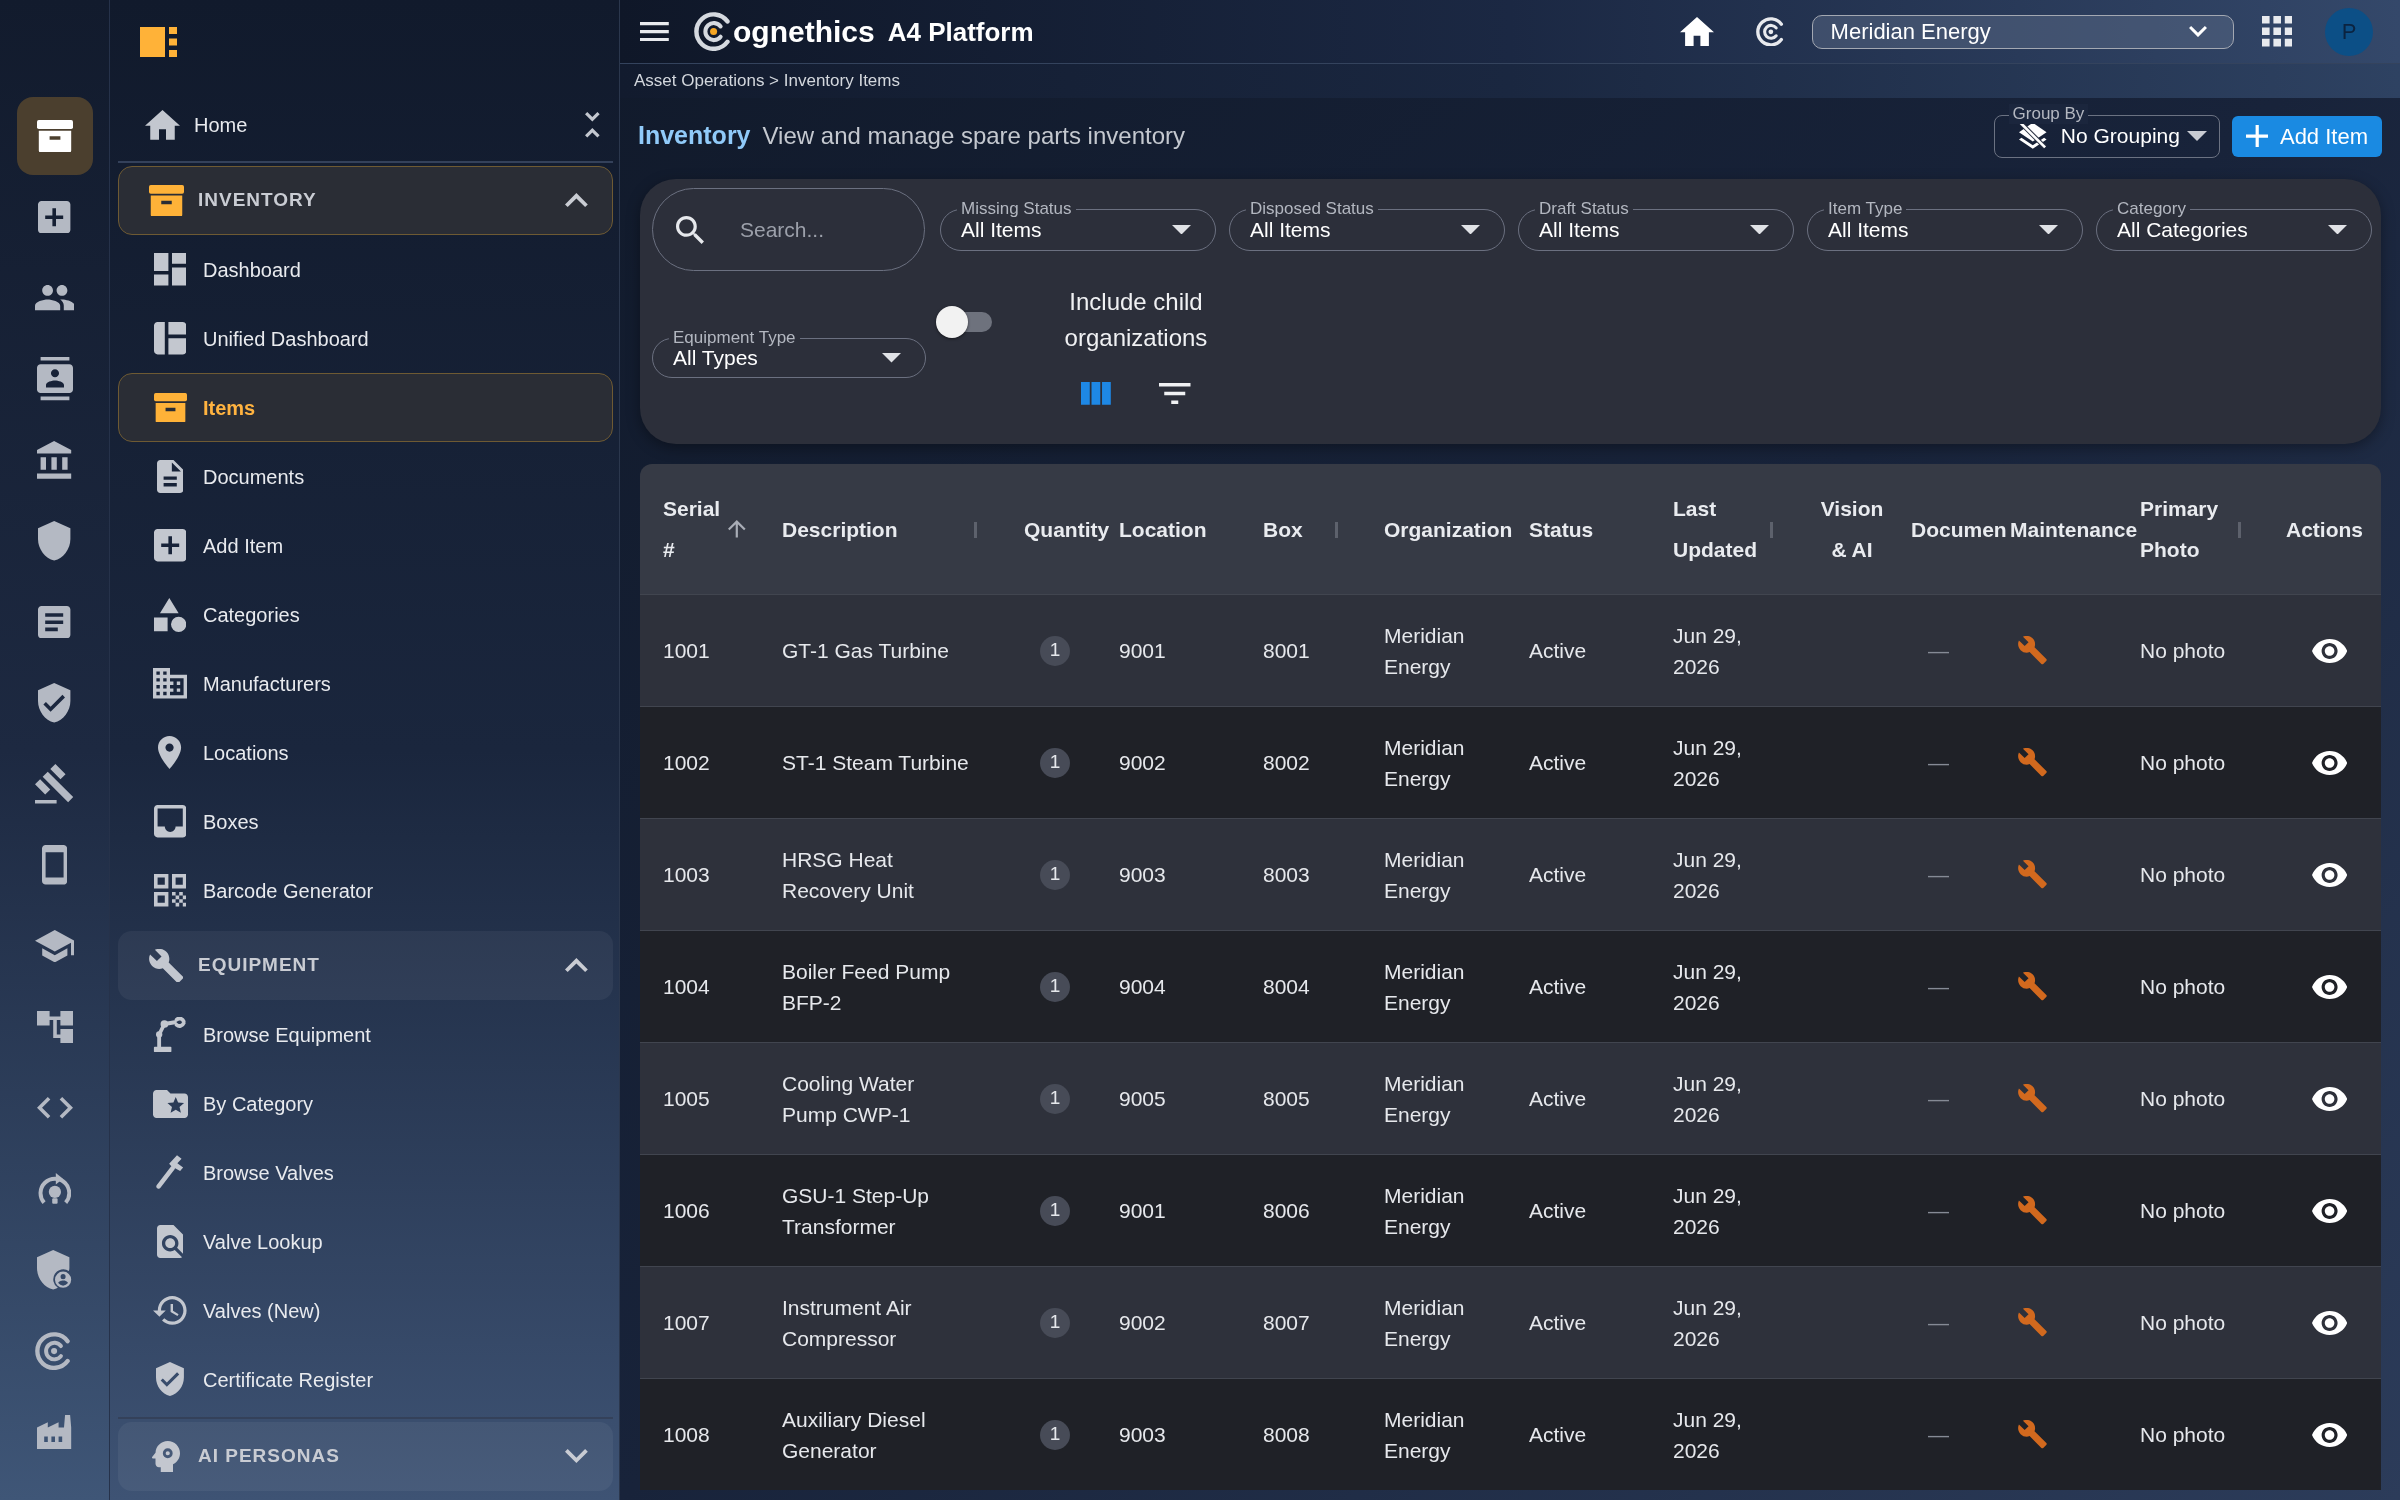  I want to click on column-header: Description, so click(840, 529).